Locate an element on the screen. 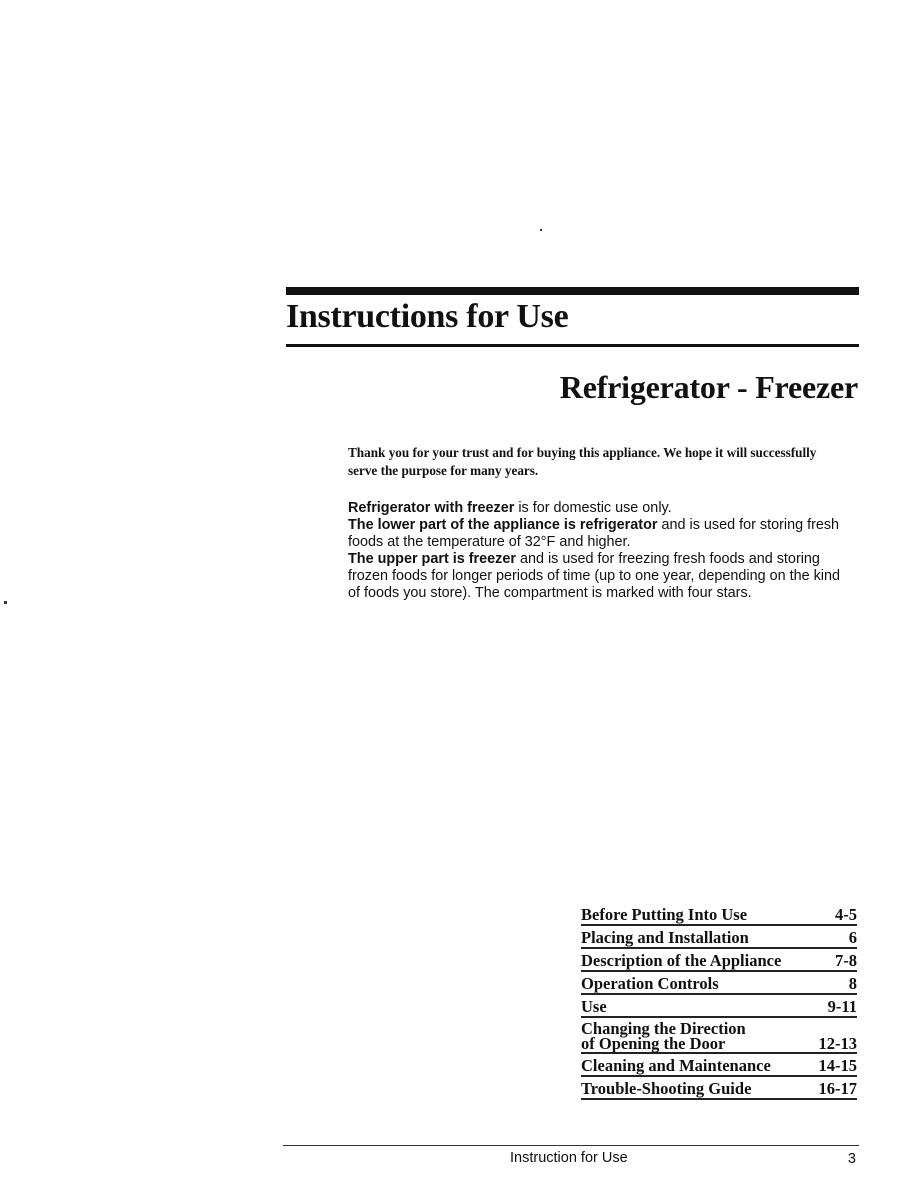  toc-label: Trouble-Shooting Guide is located at coordinates (666, 1088).